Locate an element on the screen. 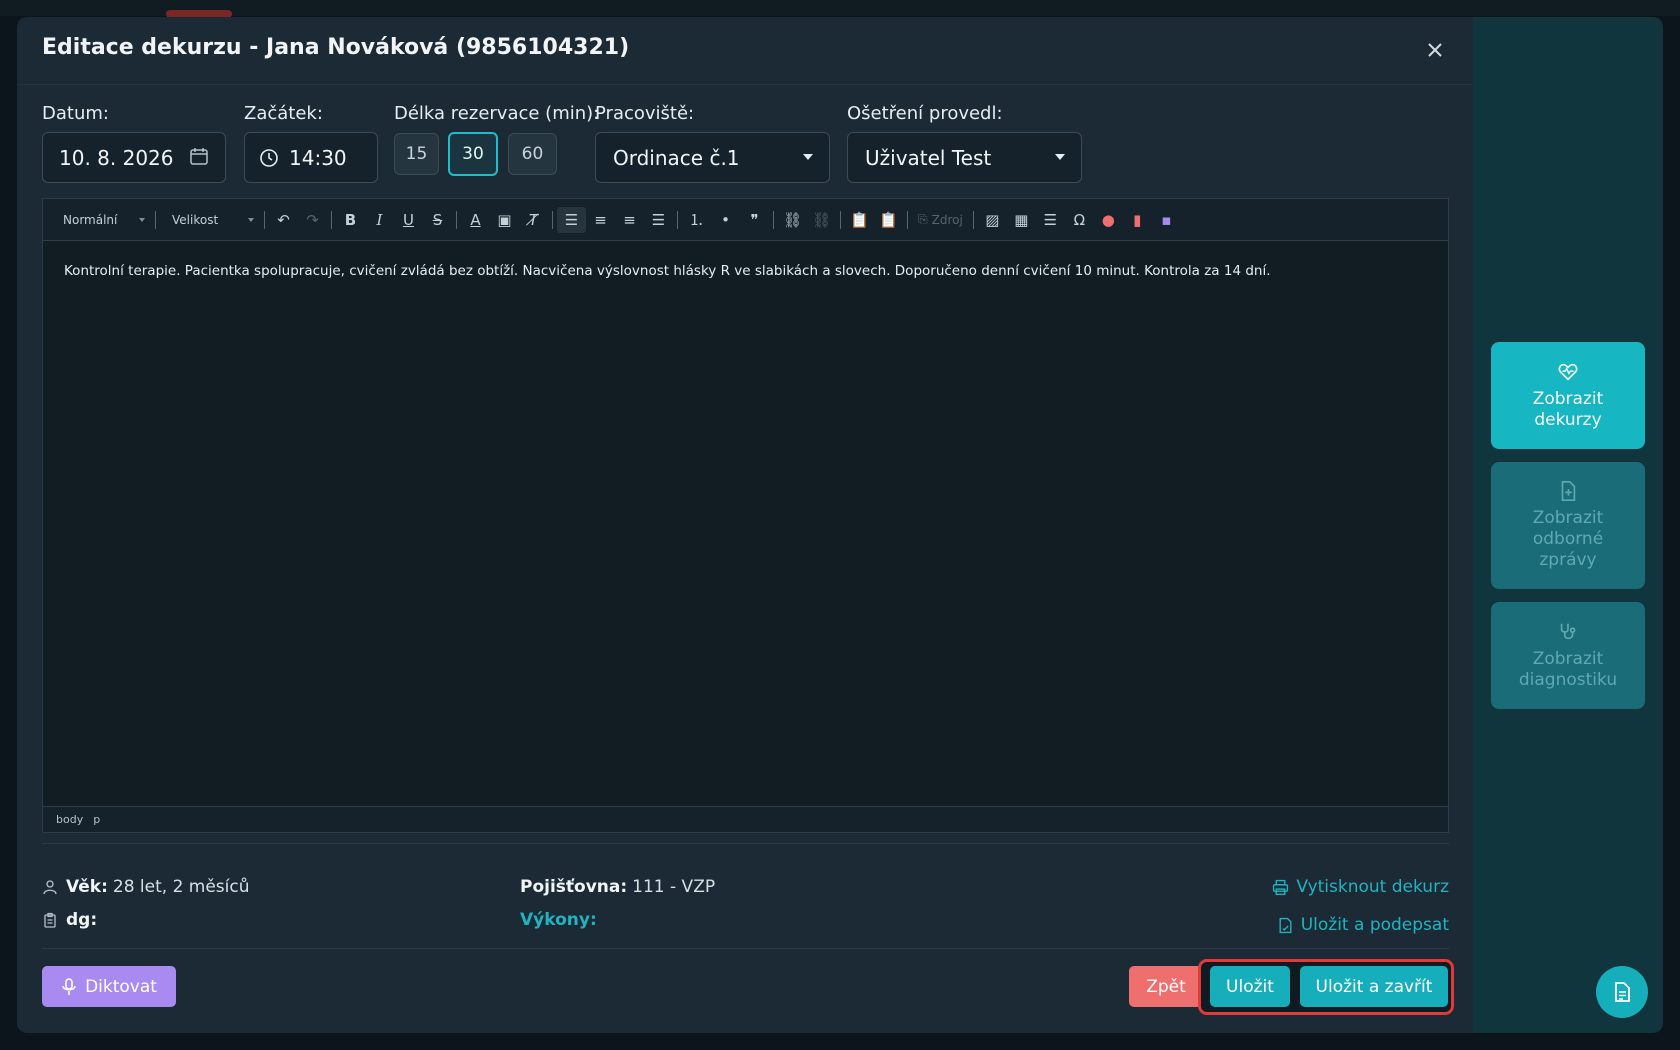 Image resolution: width=1680 pixels, height=1050 pixels. close-icon is located at coordinates (1435, 50).